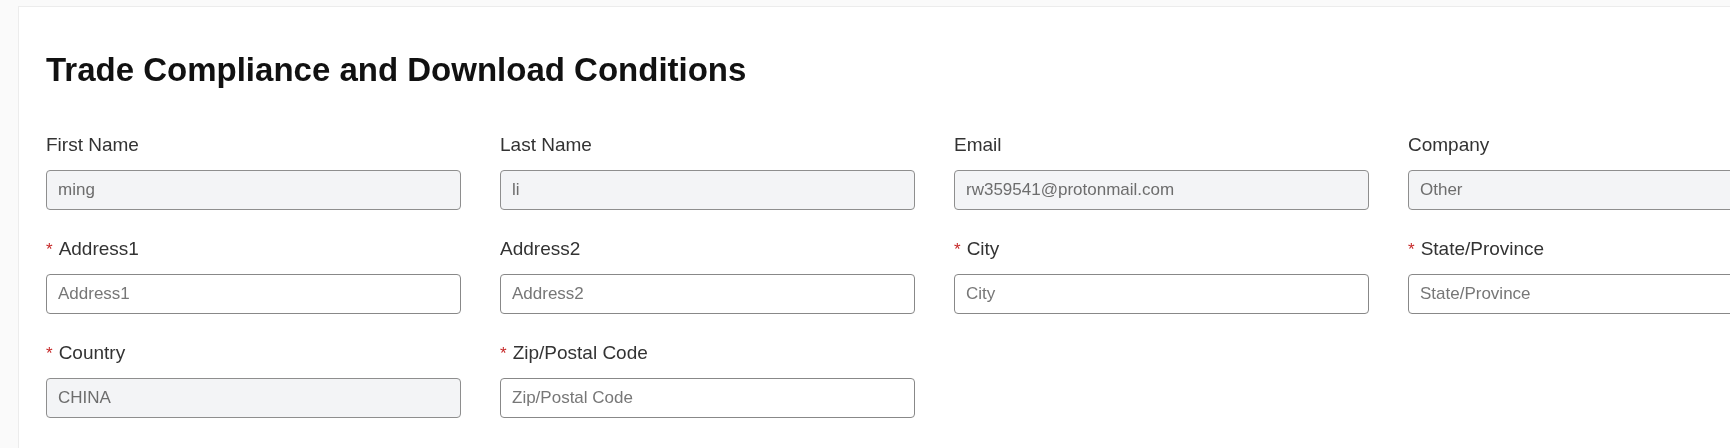  I want to click on input-field: Address1, so click(253, 294).